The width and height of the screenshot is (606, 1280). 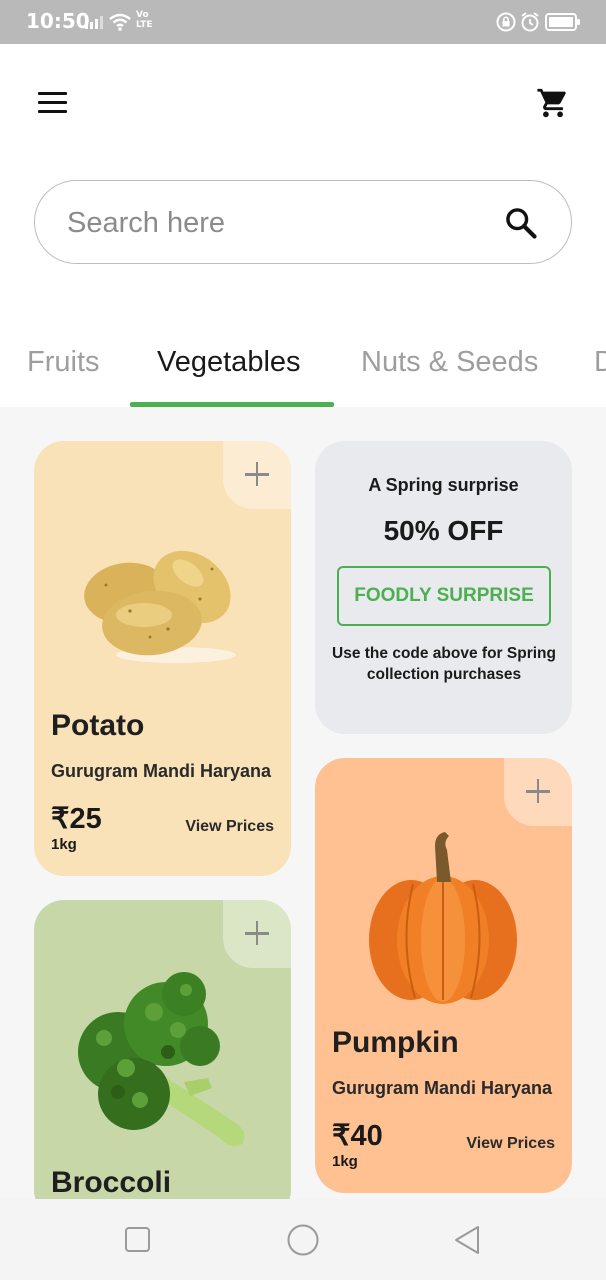 What do you see at coordinates (449, 362) in the screenshot?
I see `tab-nuts-seeds: Nuts & Seeds` at bounding box center [449, 362].